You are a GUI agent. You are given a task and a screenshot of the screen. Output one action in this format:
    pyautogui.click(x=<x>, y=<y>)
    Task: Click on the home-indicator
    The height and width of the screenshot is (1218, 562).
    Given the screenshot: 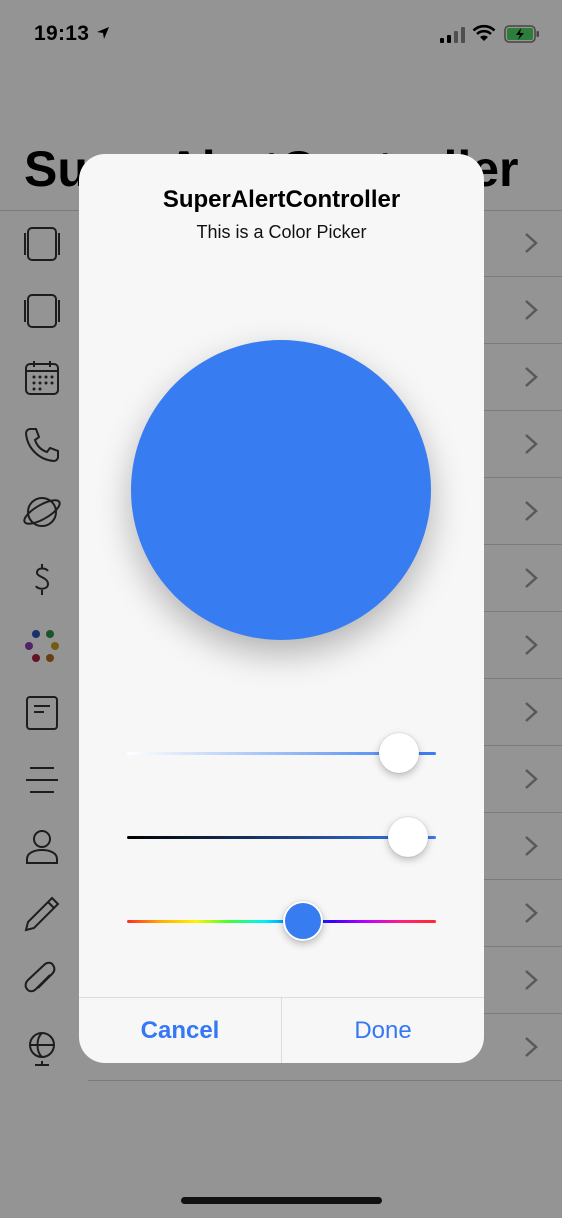 What is the action you would take?
    pyautogui.click(x=281, y=1200)
    